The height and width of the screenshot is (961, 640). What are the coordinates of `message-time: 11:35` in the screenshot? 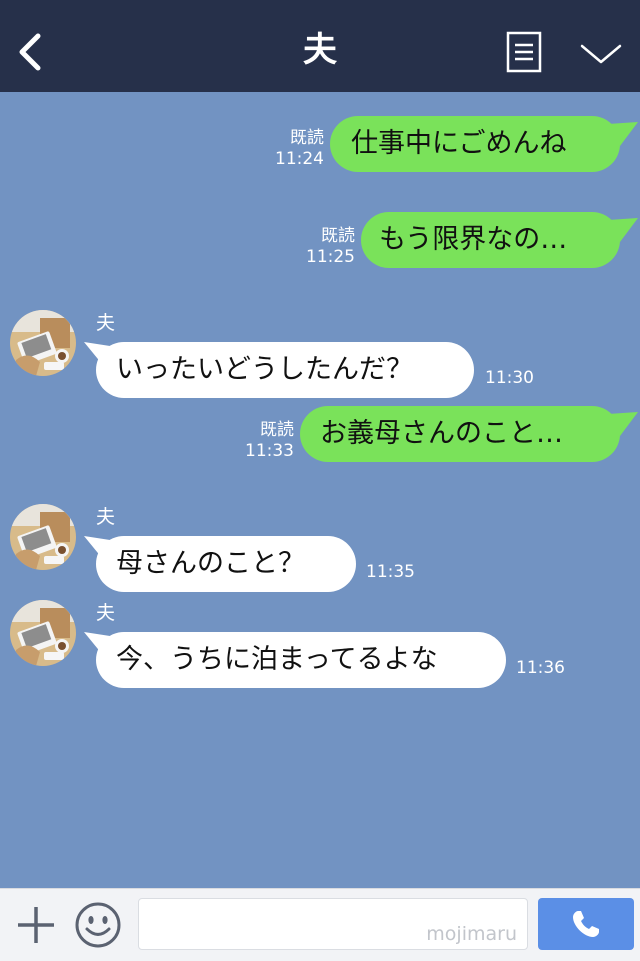 It's located at (390, 572).